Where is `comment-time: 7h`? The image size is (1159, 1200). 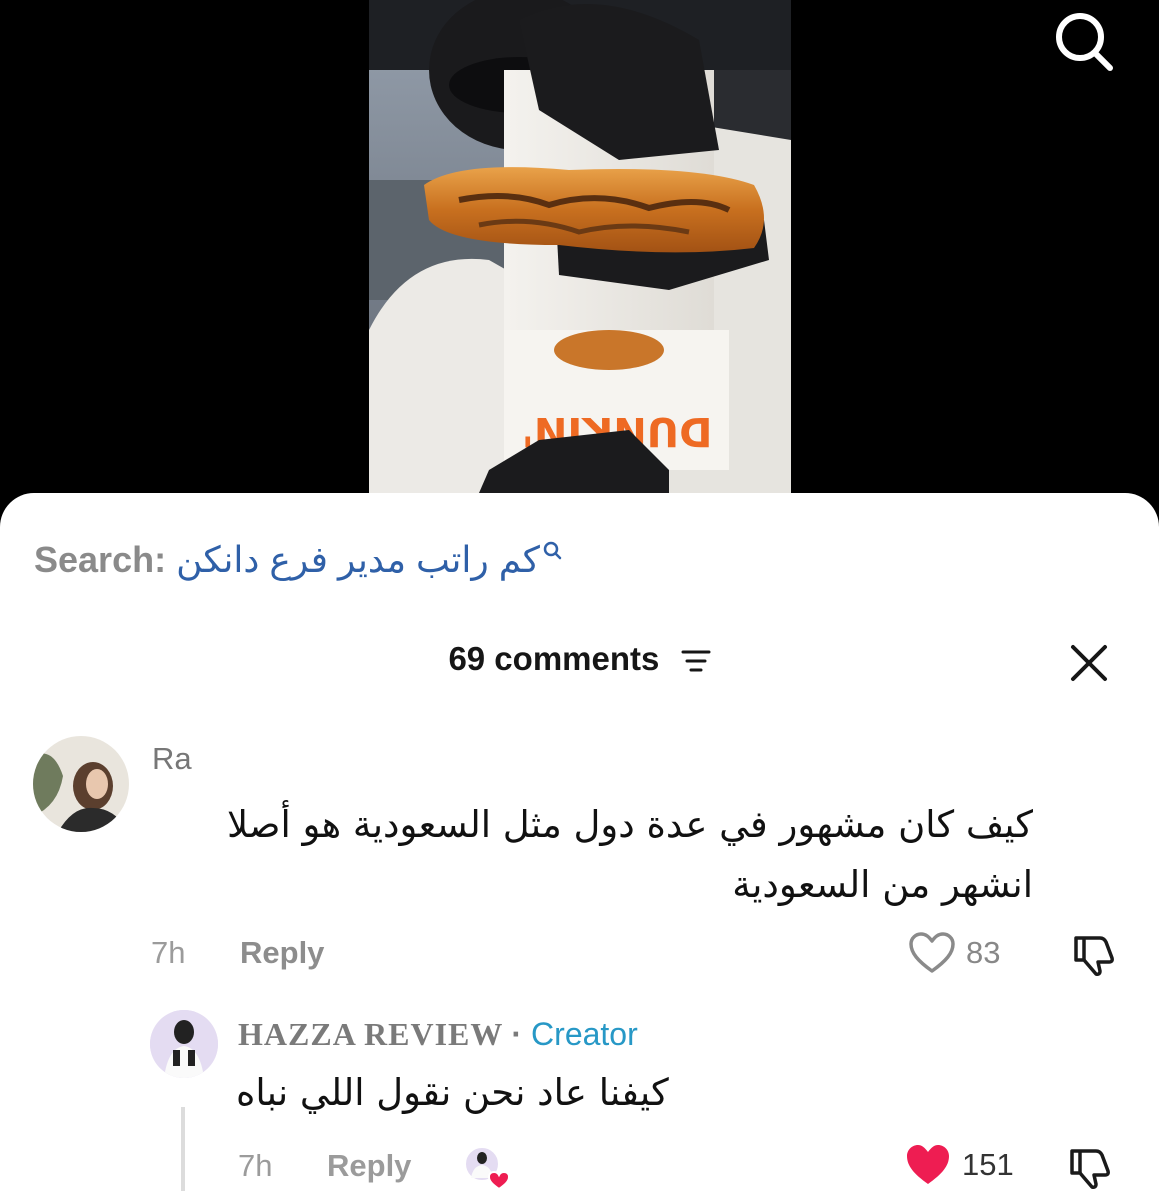
comment-time: 7h is located at coordinates (168, 952).